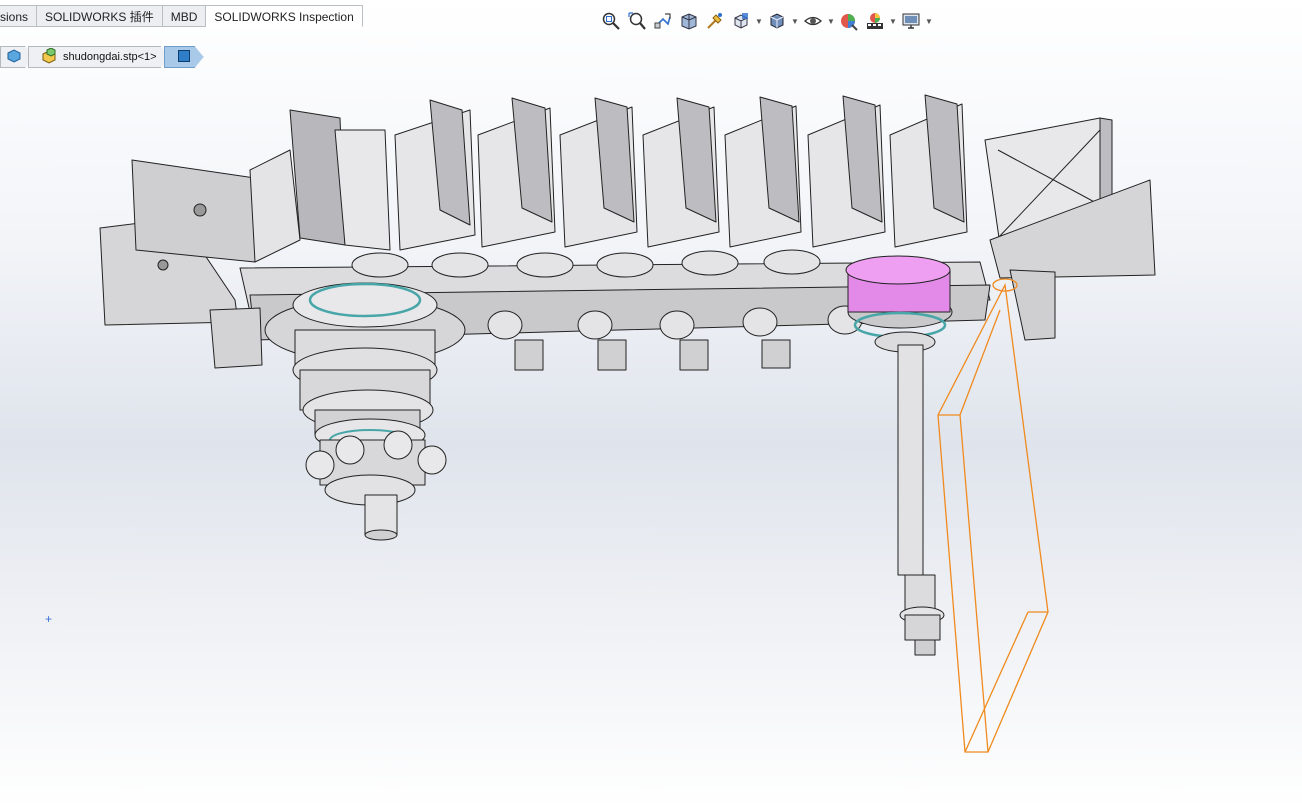  I want to click on body-icon, so click(184, 57).